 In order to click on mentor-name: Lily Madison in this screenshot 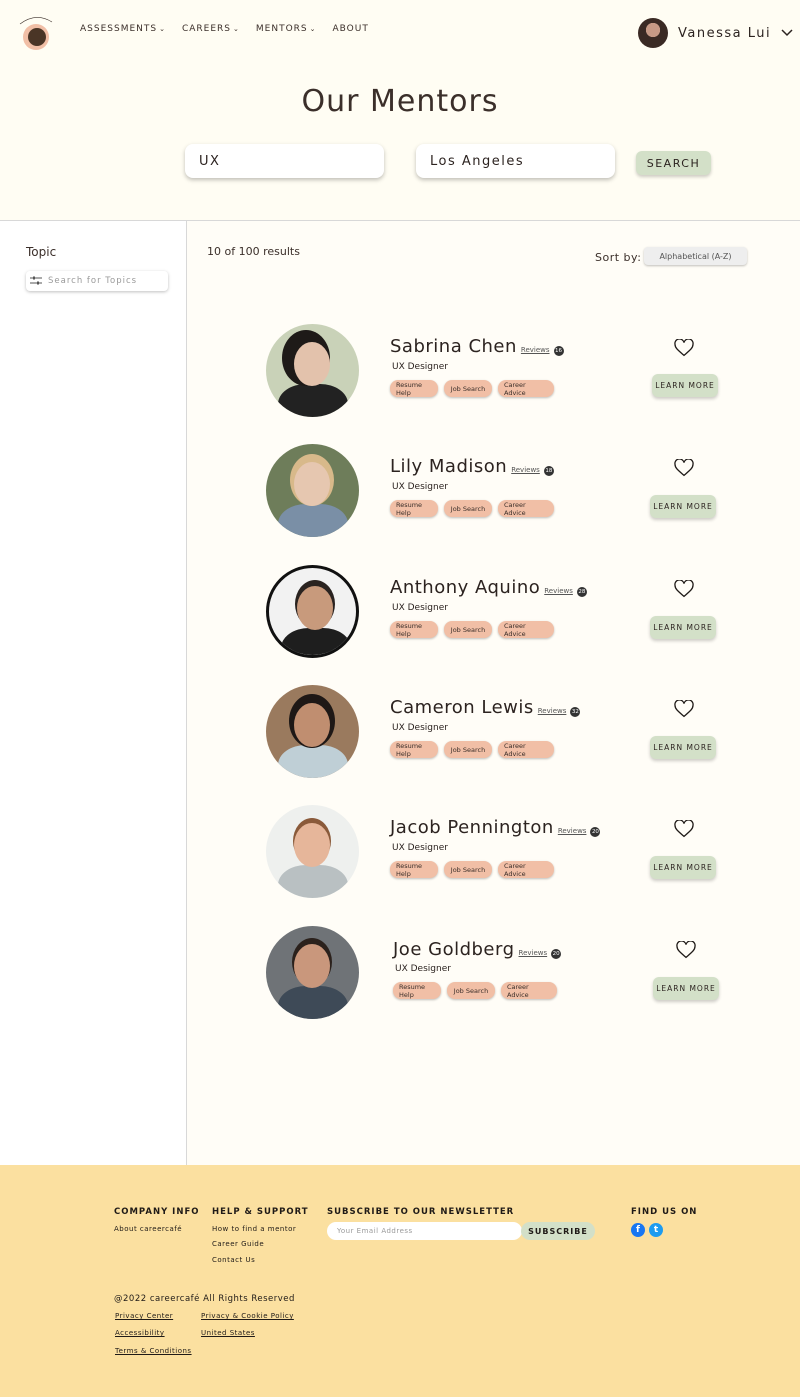, I will do `click(448, 466)`.